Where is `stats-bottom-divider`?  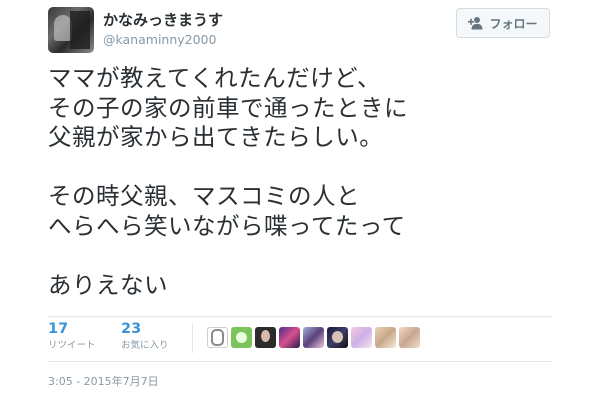
stats-bottom-divider is located at coordinates (300, 361).